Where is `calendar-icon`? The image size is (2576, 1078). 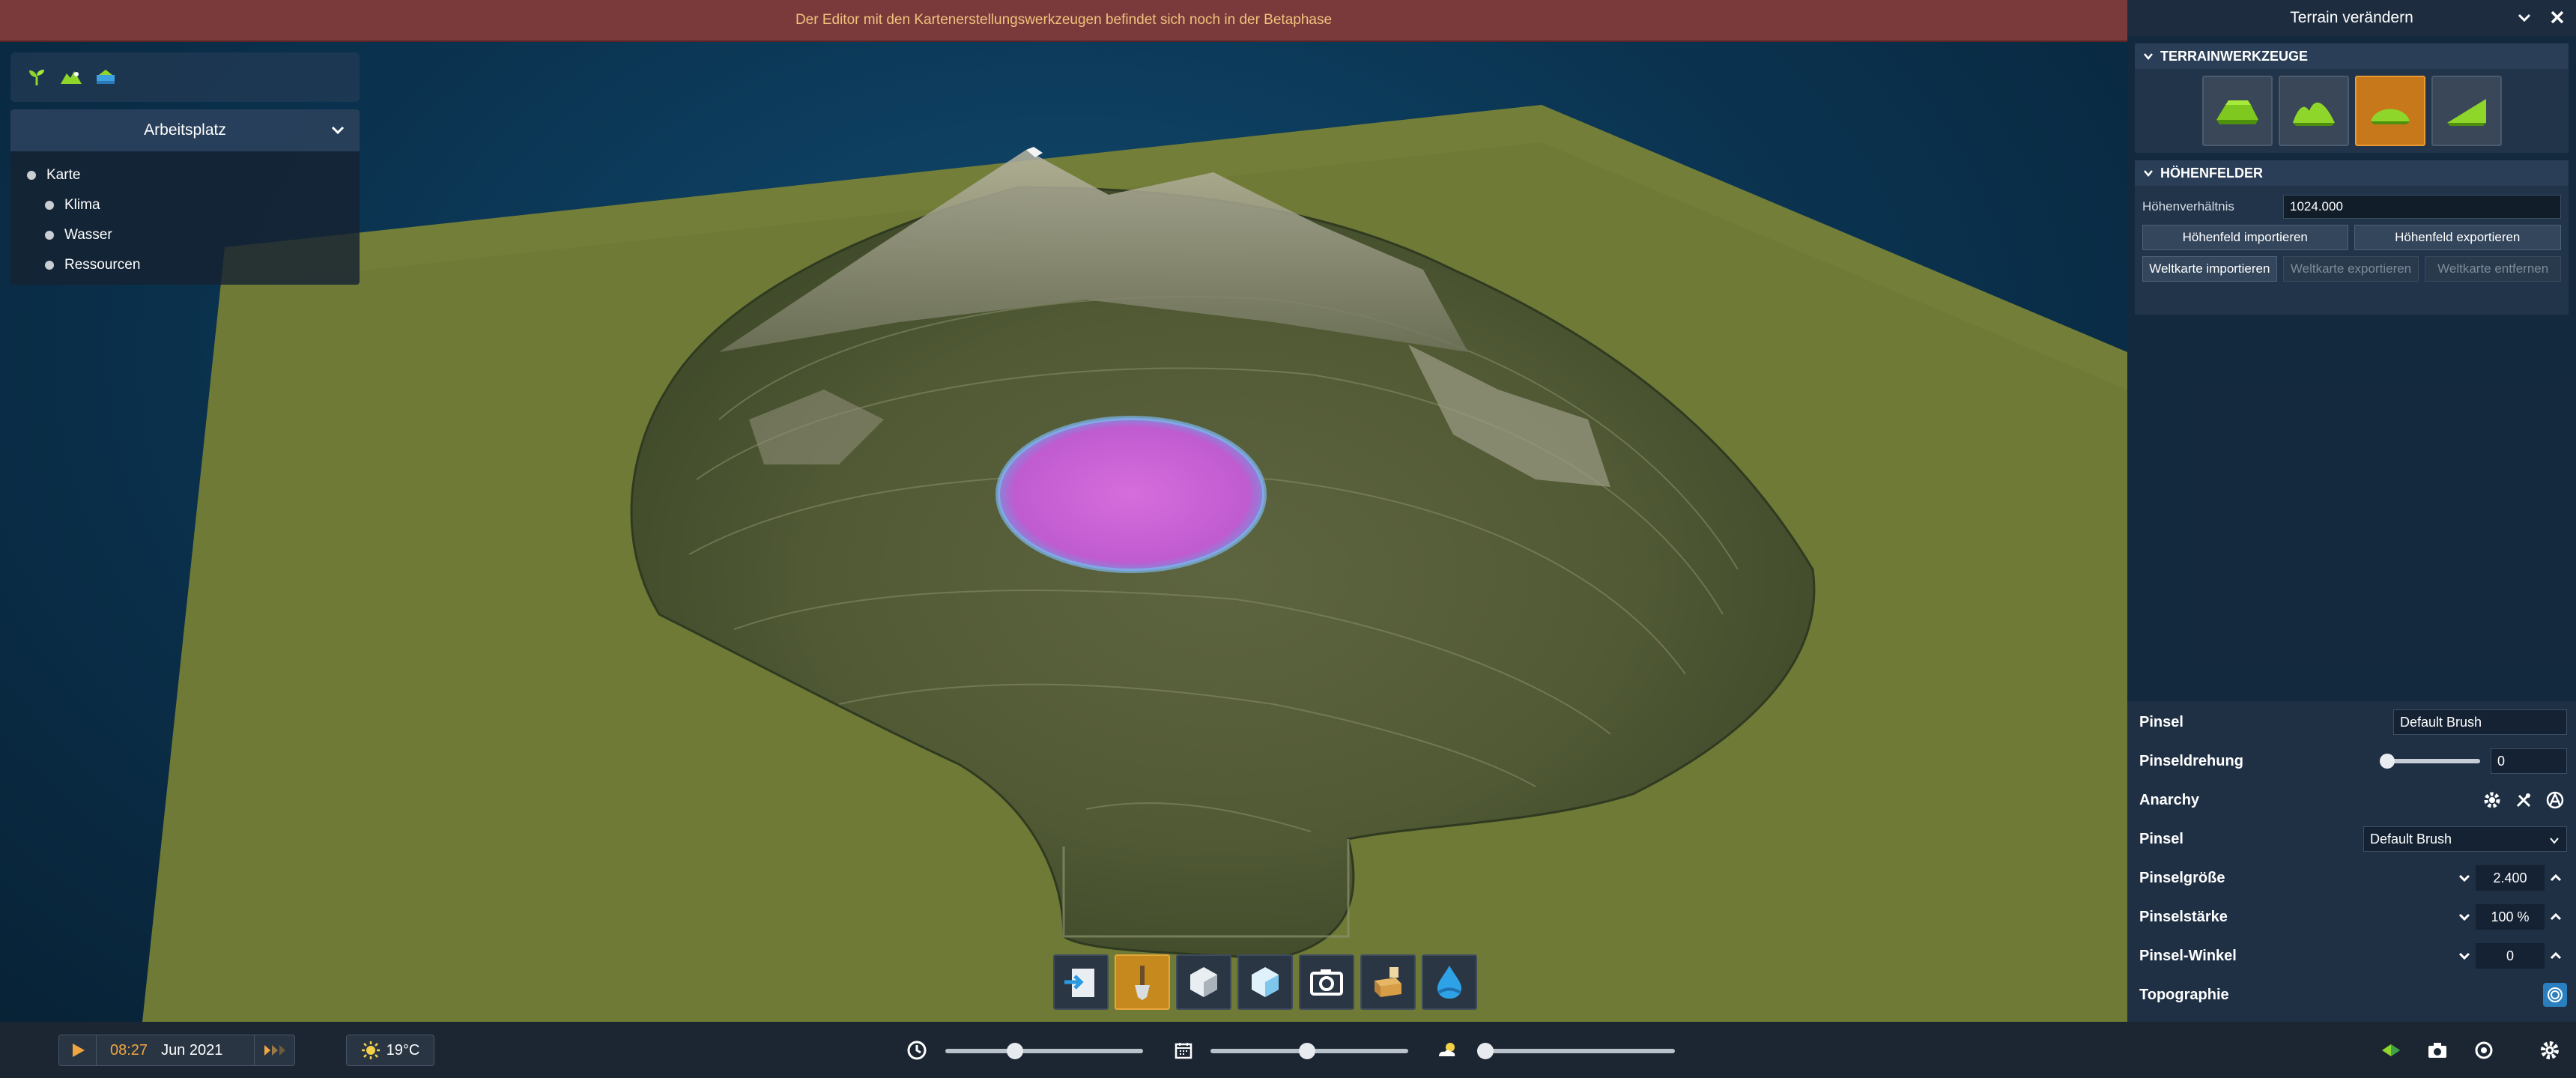
calendar-icon is located at coordinates (1183, 1050).